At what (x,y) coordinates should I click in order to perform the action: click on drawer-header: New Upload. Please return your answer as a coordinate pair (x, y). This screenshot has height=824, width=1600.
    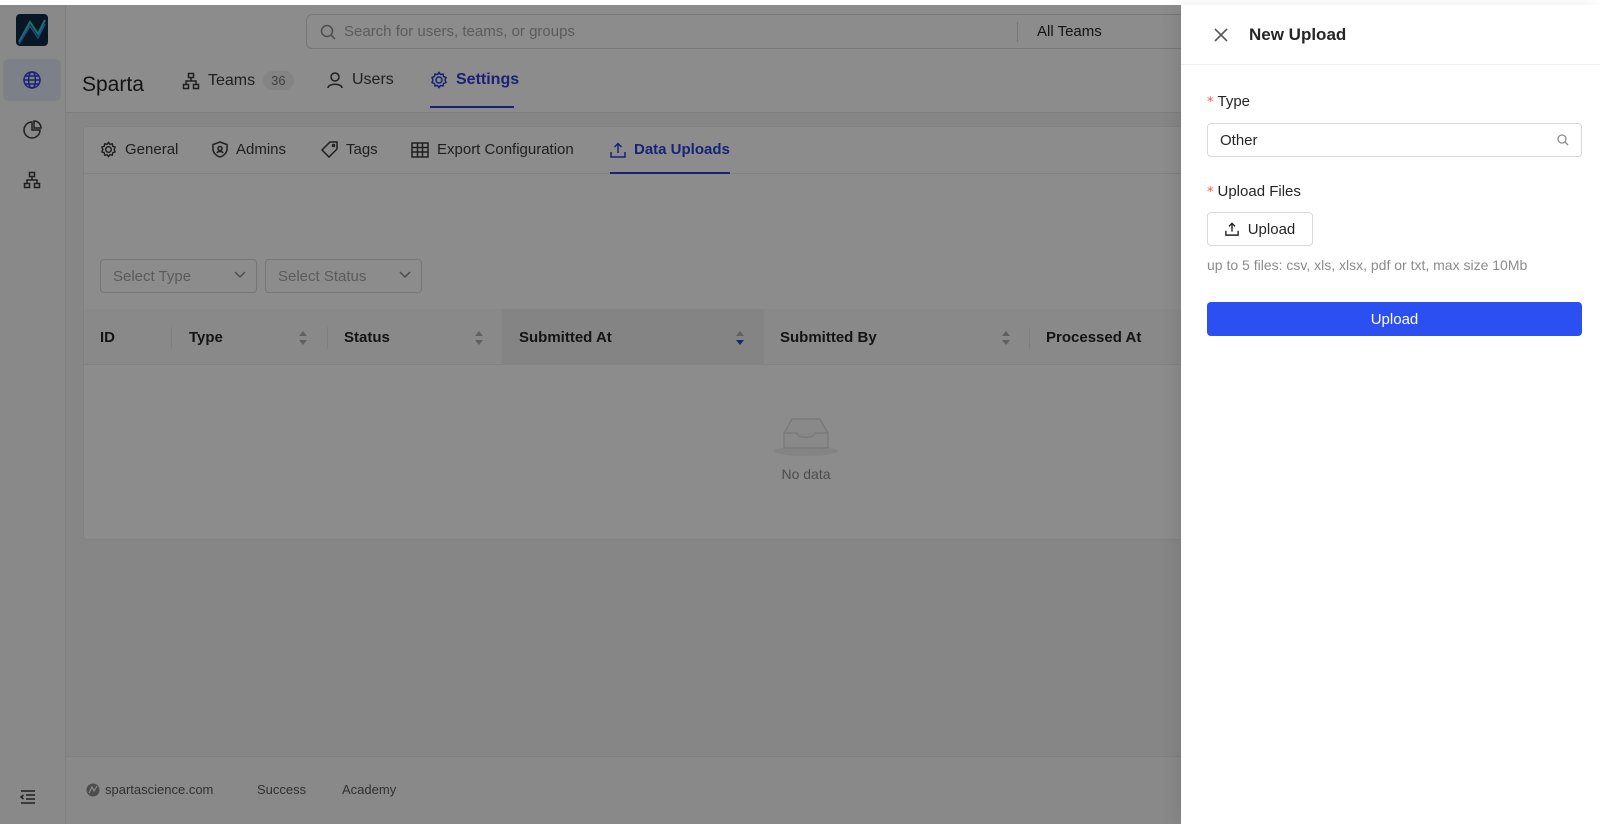
    Looking at the image, I should click on (1390, 35).